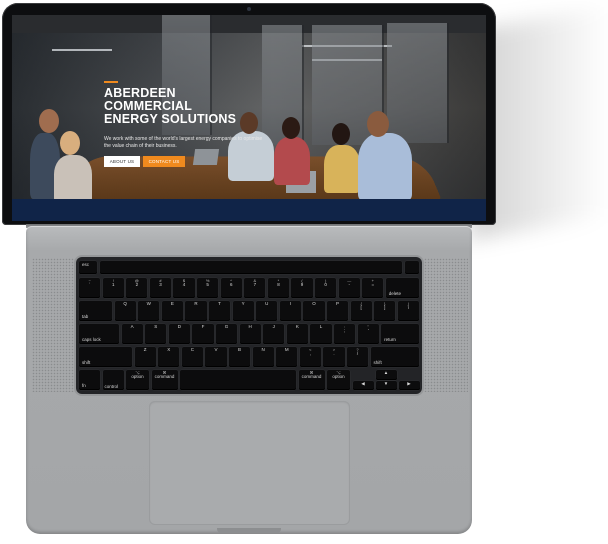  What do you see at coordinates (125, 311) in the screenshot?
I see `letter-key: Q` at bounding box center [125, 311].